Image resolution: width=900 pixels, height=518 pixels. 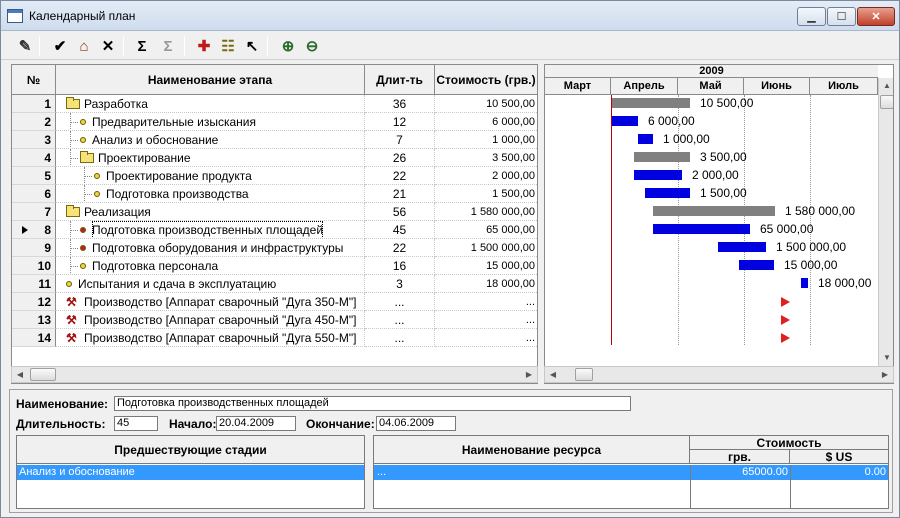 What do you see at coordinates (416, 423) in the screenshot?
I see `end-date-field: 04.06.2009` at bounding box center [416, 423].